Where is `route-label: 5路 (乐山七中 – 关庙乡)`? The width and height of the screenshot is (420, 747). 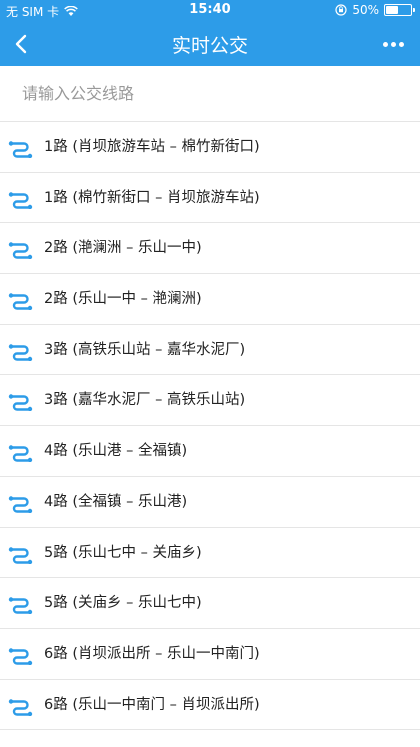 route-label: 5路 (乐山七中 – 关庙乡) is located at coordinates (123, 552).